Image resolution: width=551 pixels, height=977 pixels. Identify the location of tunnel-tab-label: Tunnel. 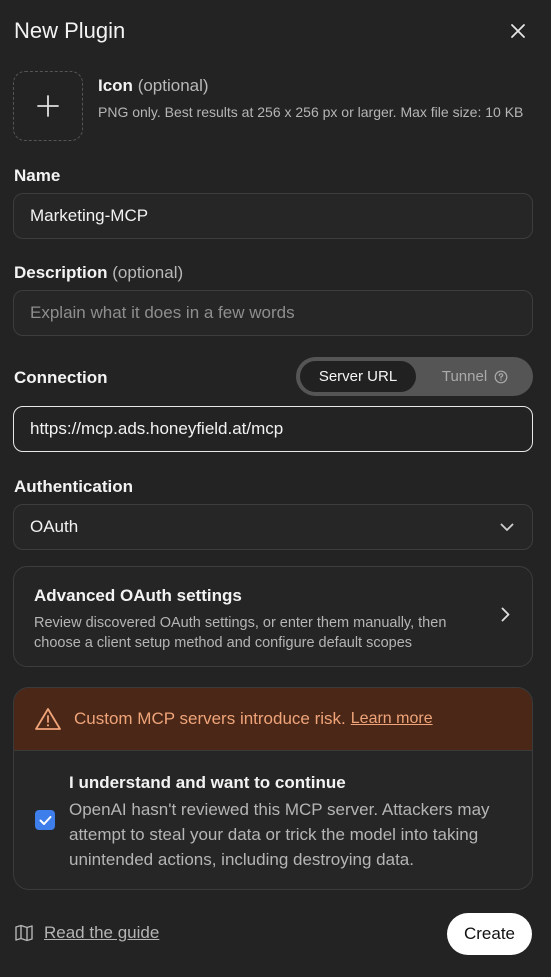
(464, 376).